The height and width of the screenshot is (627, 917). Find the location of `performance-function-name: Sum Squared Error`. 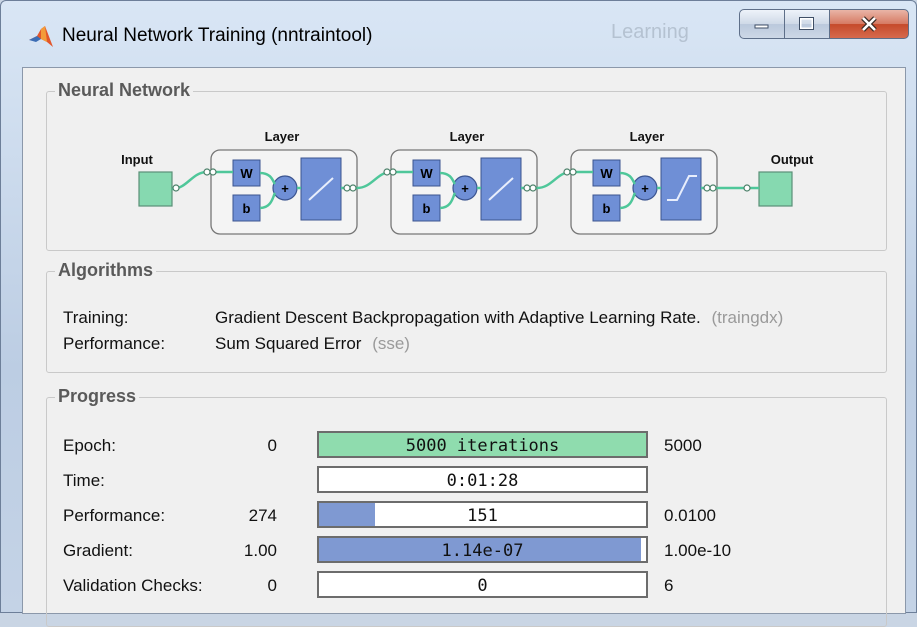

performance-function-name: Sum Squared Error is located at coordinates (288, 343).